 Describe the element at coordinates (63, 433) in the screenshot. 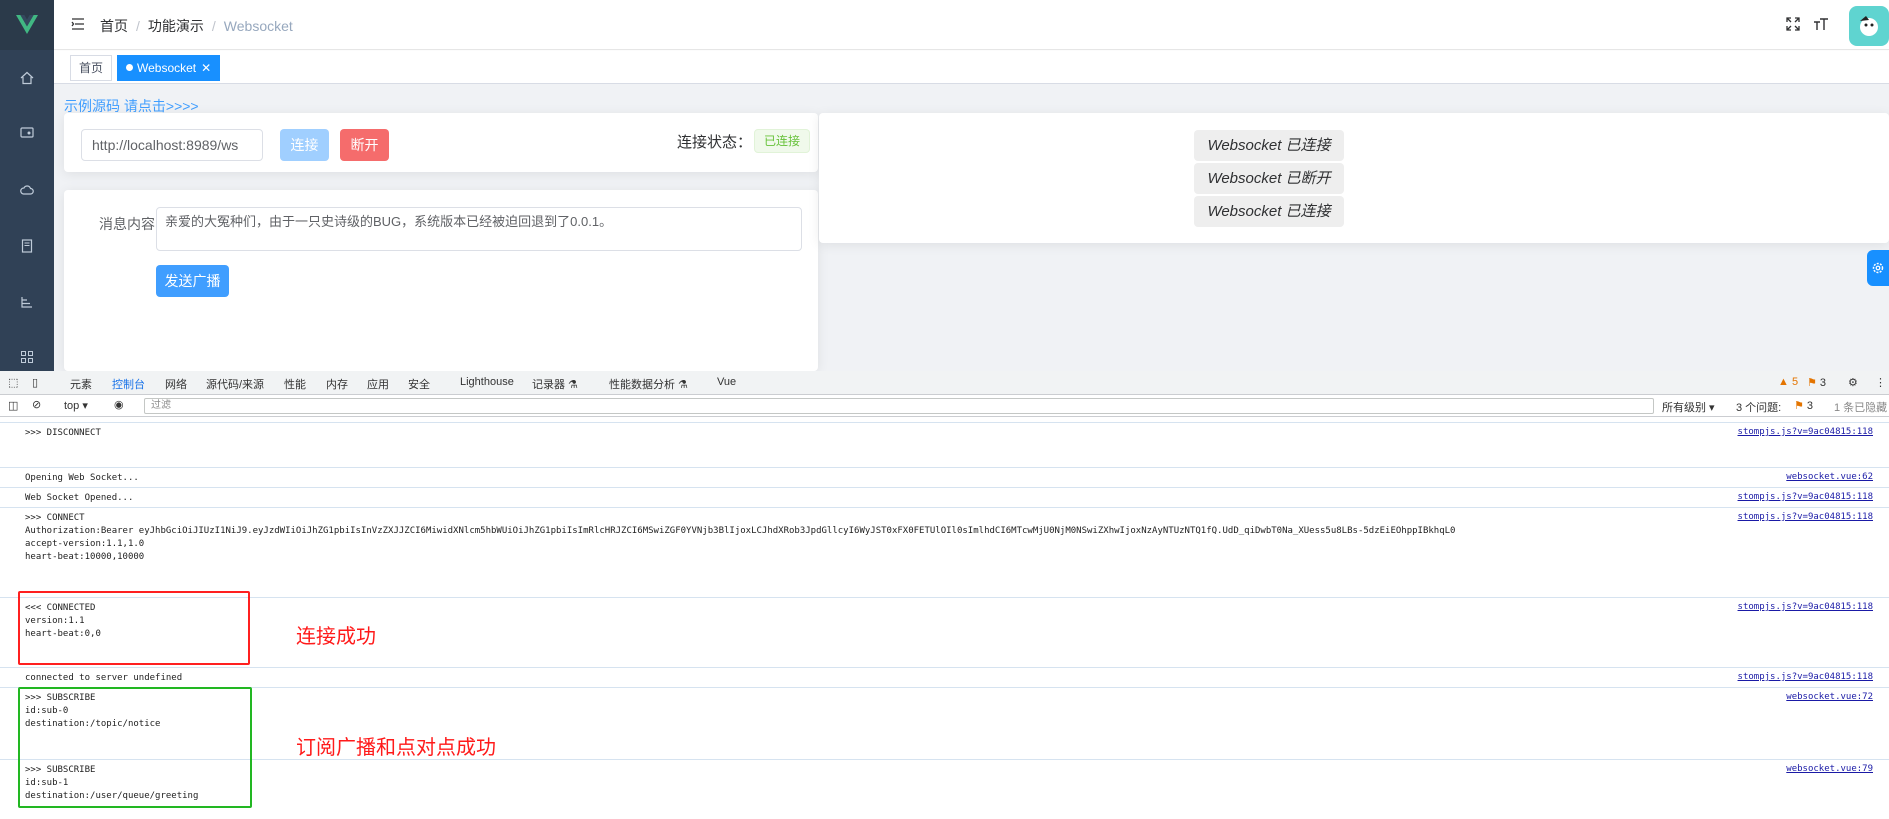

I see `log-text: >>> DISCONNECT` at that location.